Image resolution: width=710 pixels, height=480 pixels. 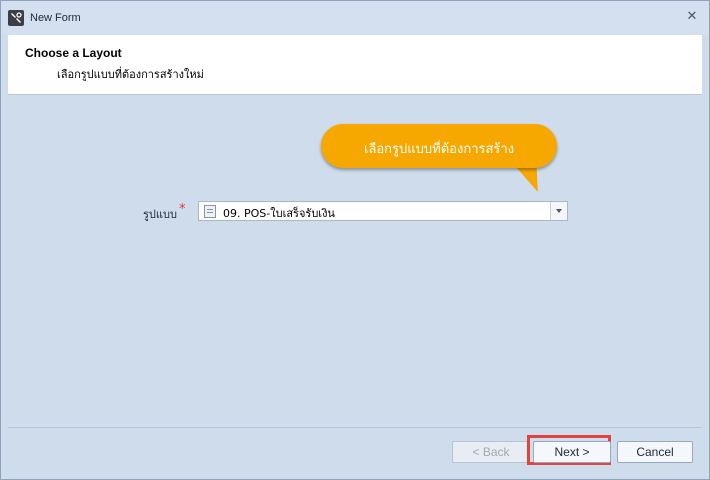 I want to click on back-button: < Back, so click(x=491, y=452).